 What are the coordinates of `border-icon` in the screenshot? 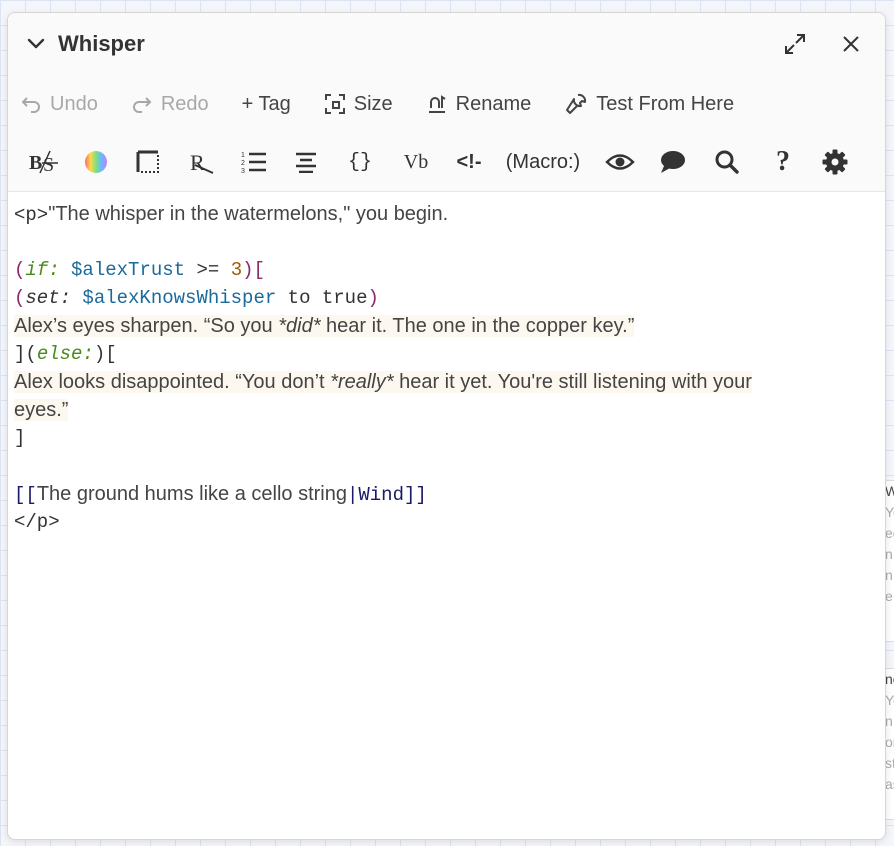 It's located at (147, 161).